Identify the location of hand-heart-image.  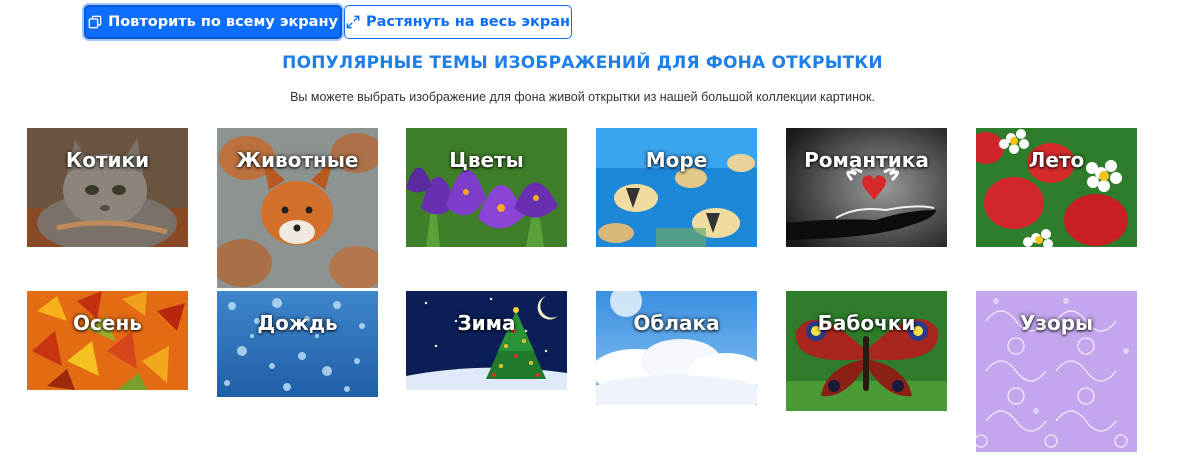
(866, 187).